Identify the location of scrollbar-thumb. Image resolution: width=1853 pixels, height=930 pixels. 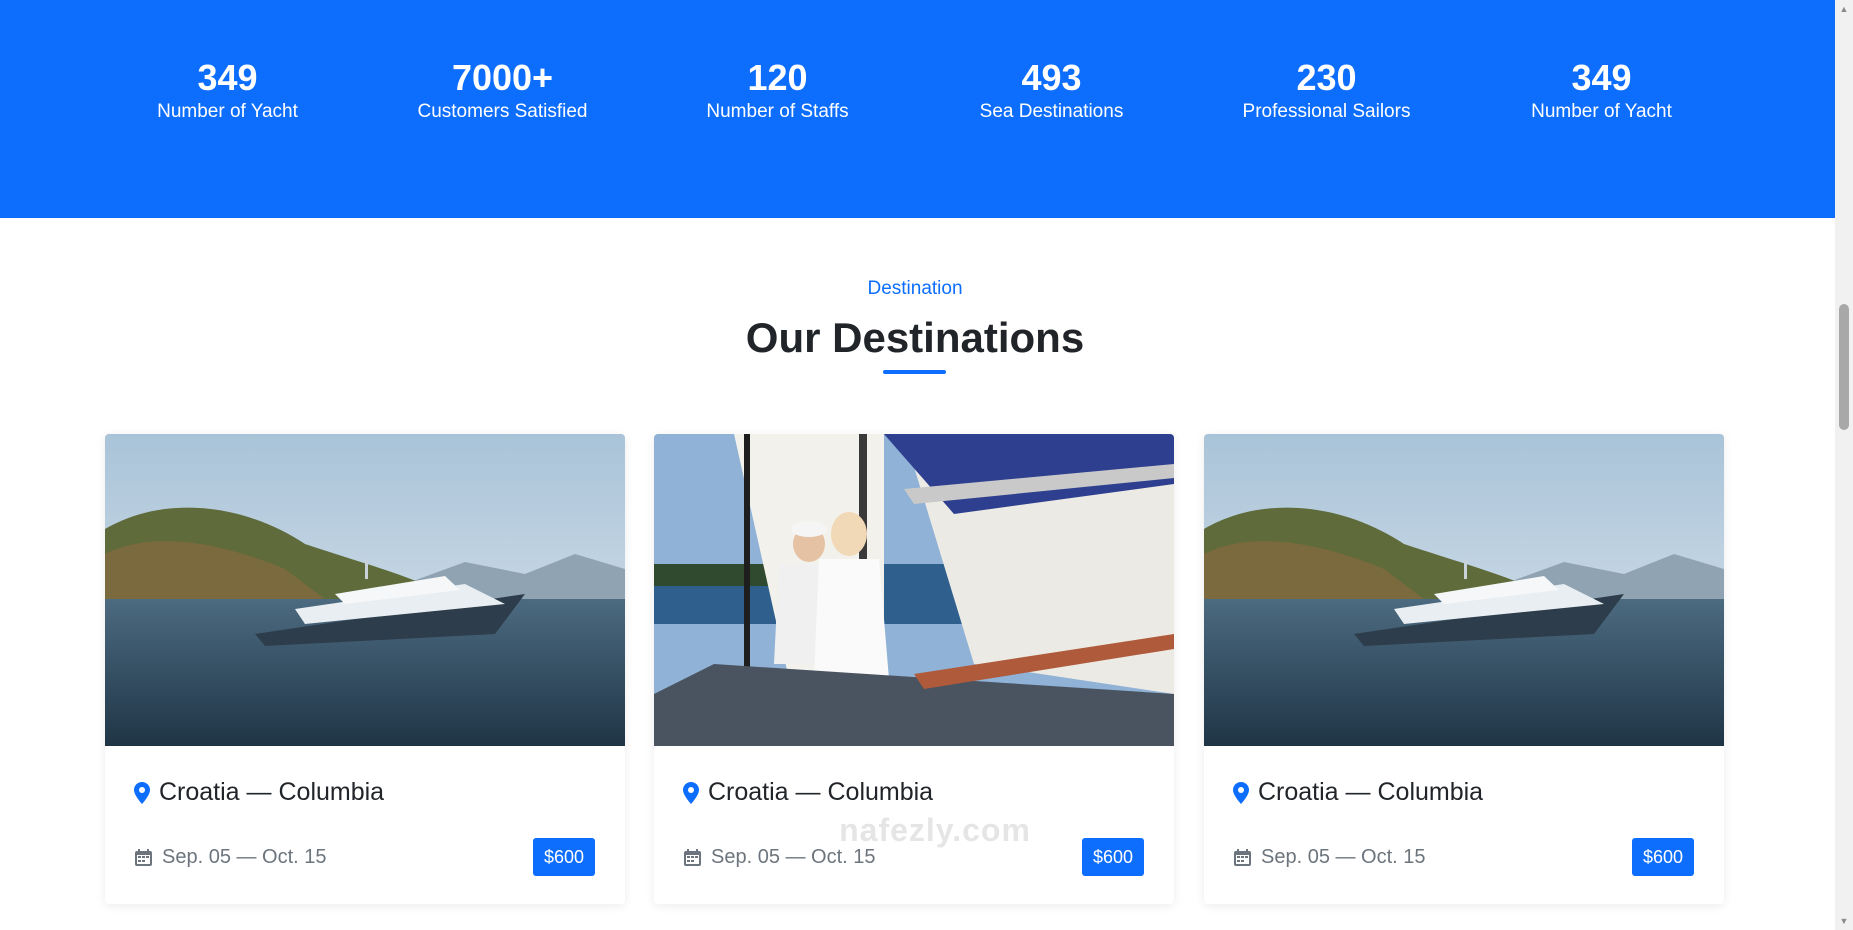
(1844, 367).